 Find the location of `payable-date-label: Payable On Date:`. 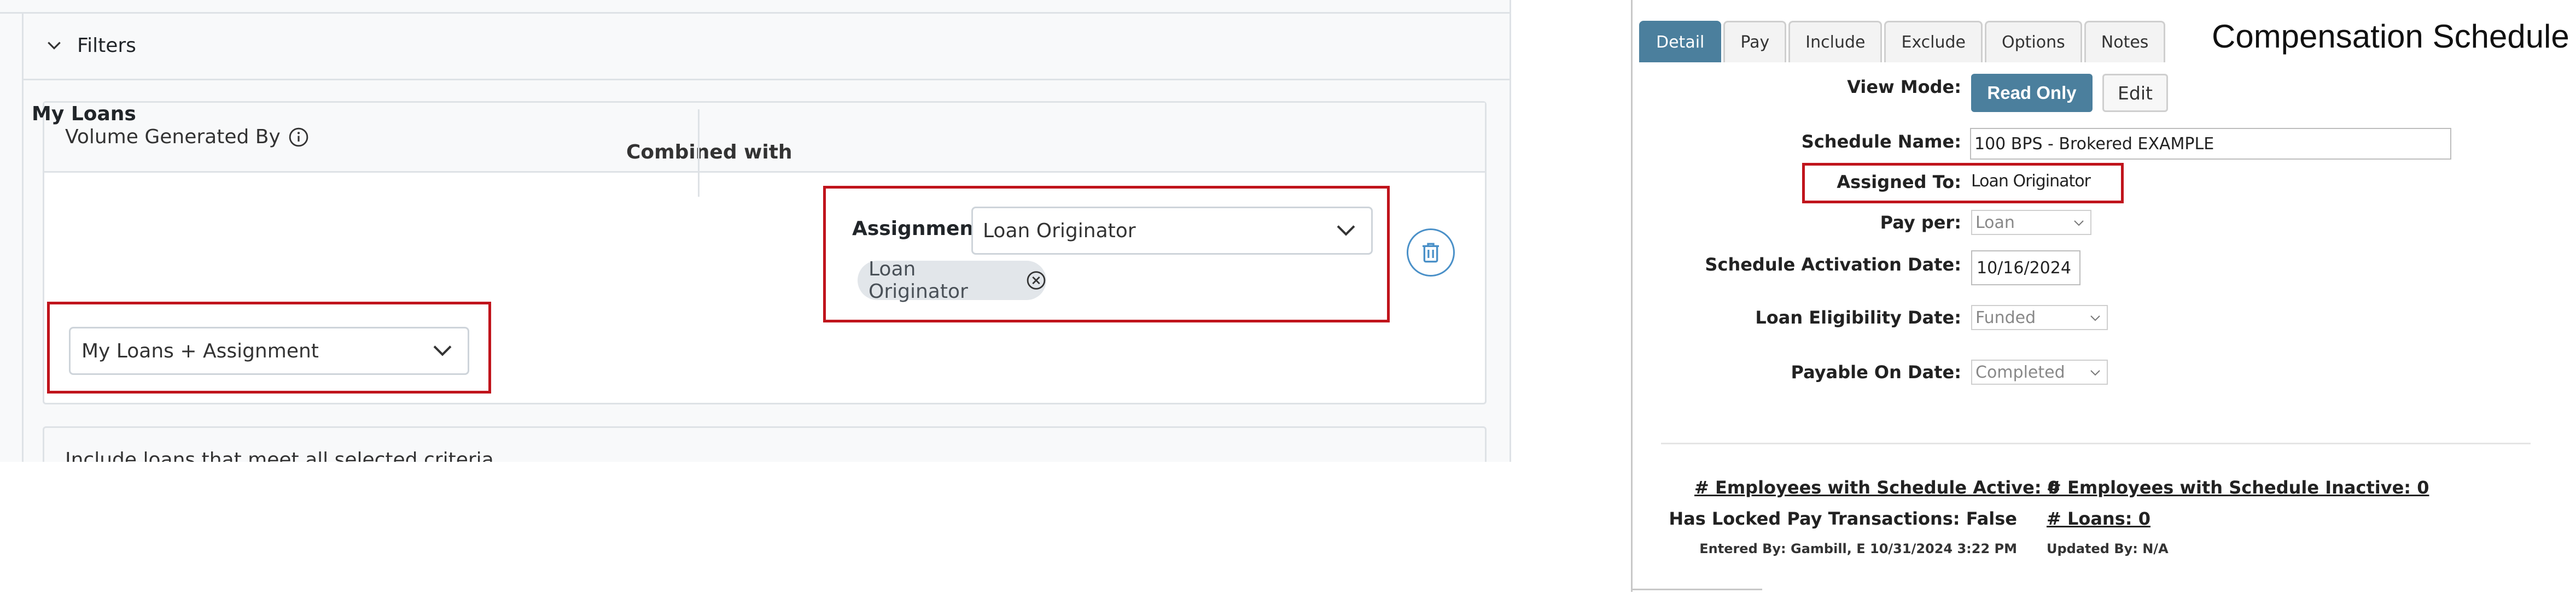

payable-date-label: Payable On Date: is located at coordinates (1876, 373).